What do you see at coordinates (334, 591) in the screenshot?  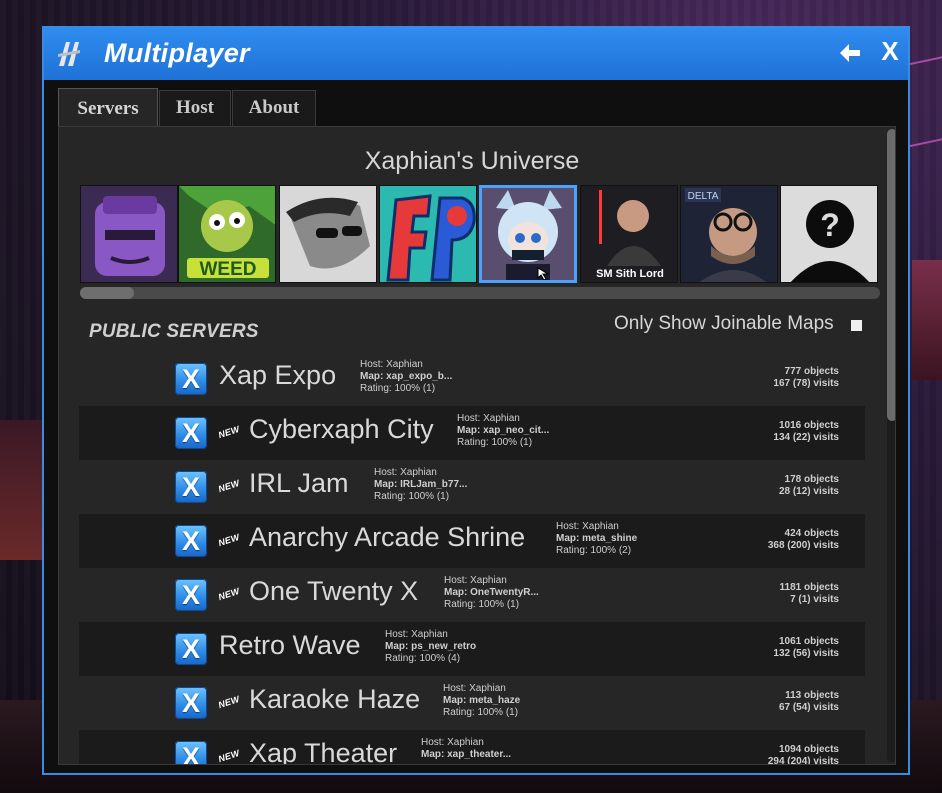 I see `server-name: One Twenty X` at bounding box center [334, 591].